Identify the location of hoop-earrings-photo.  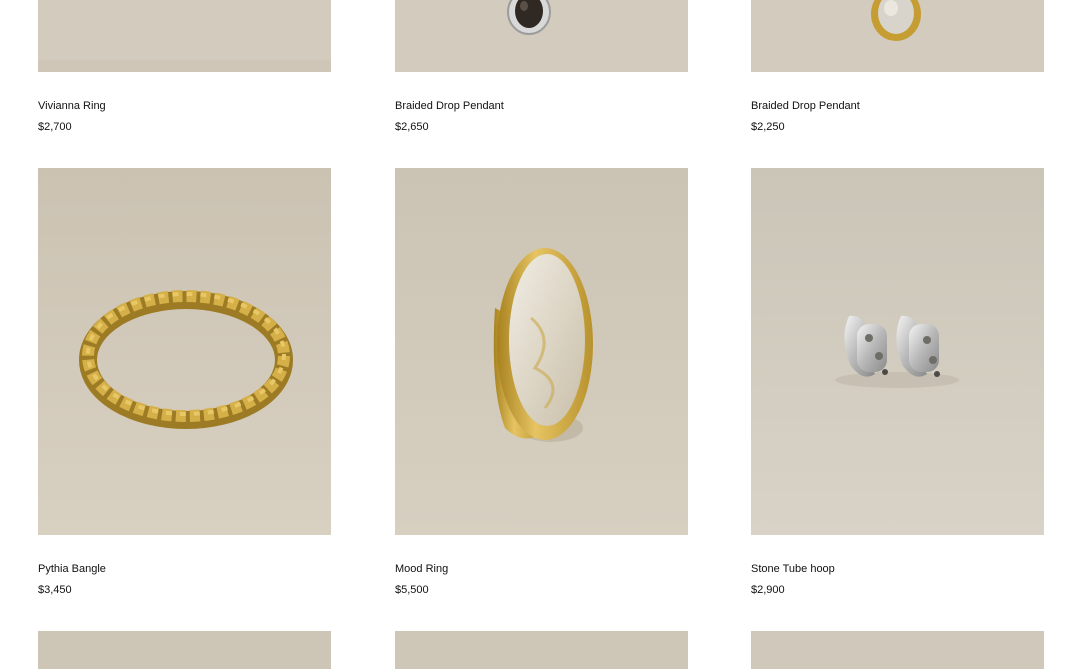
(897, 351).